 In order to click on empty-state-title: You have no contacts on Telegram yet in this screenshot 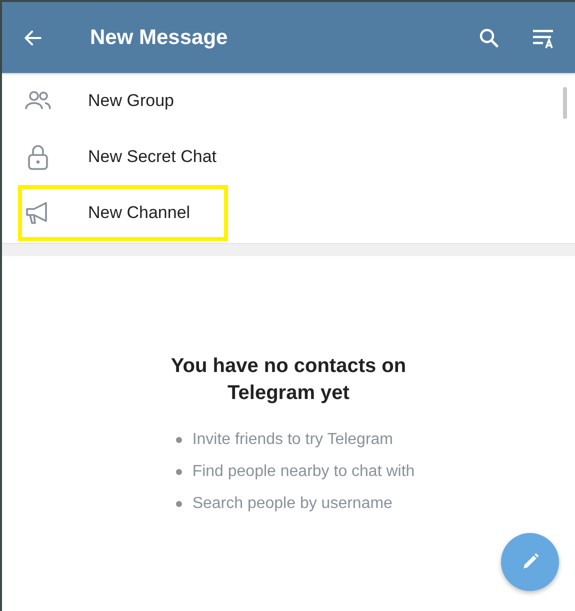, I will do `click(289, 380)`.